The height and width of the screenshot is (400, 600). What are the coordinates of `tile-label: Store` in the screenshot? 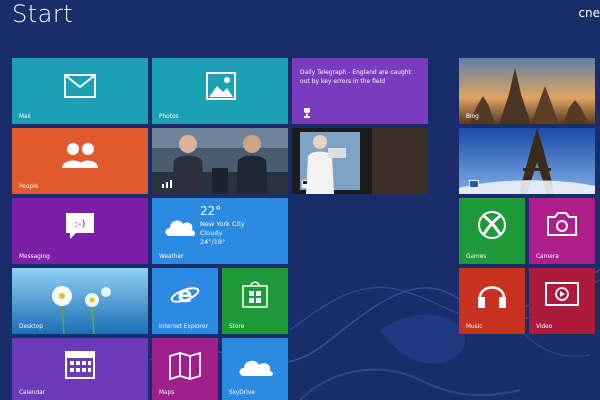 It's located at (237, 327).